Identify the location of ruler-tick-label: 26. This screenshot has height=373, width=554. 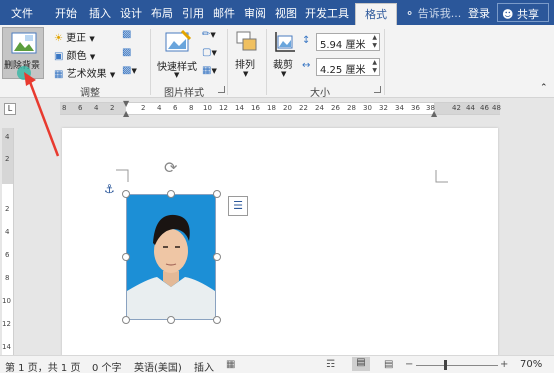
(335, 108).